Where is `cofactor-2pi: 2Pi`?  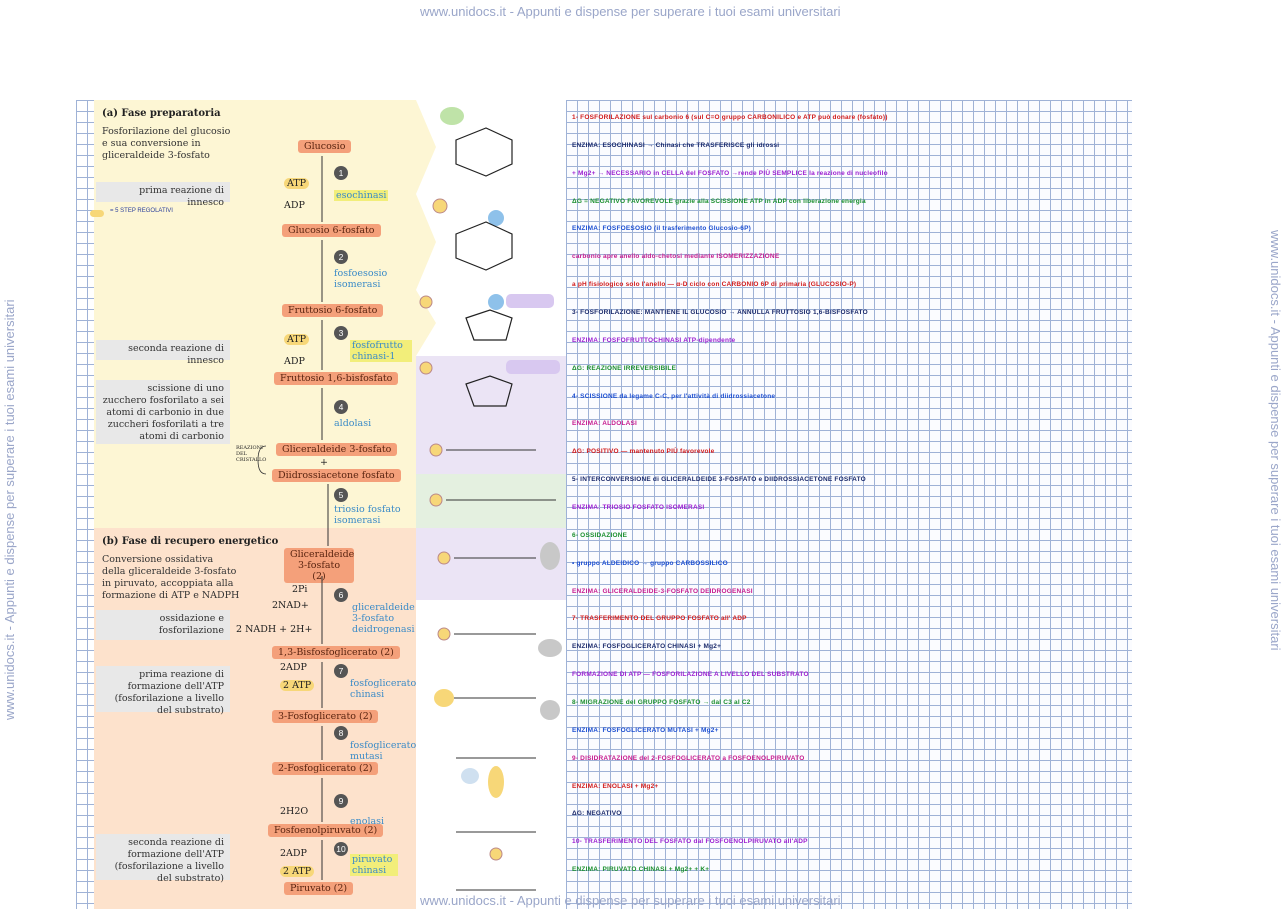
cofactor-2pi: 2Pi is located at coordinates (300, 589).